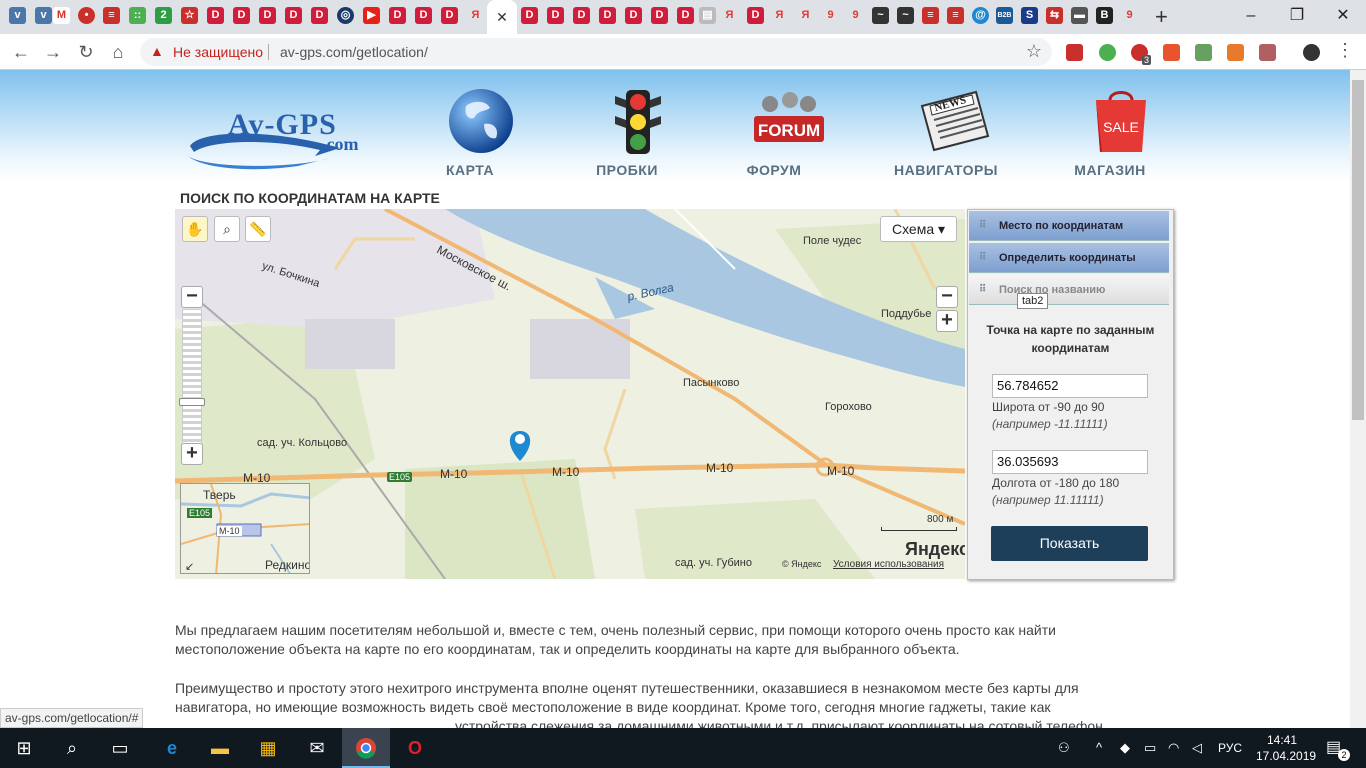 This screenshot has width=1366, height=768. Describe the element at coordinates (218, 52) in the screenshot. I see `not-secure-label: Не защищено` at that location.